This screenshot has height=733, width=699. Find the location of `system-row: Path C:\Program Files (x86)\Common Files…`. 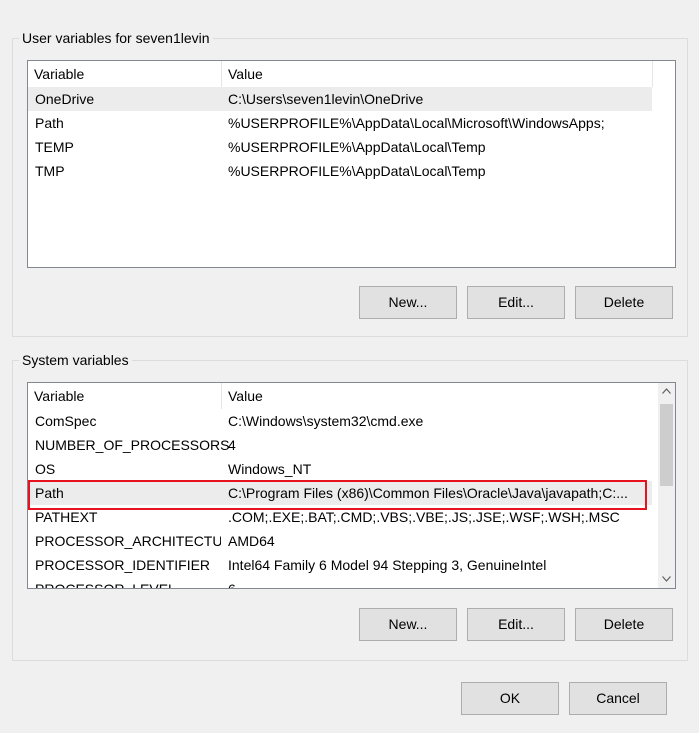

system-row: Path C:\Program Files (x86)\Common Files… is located at coordinates (340, 493).